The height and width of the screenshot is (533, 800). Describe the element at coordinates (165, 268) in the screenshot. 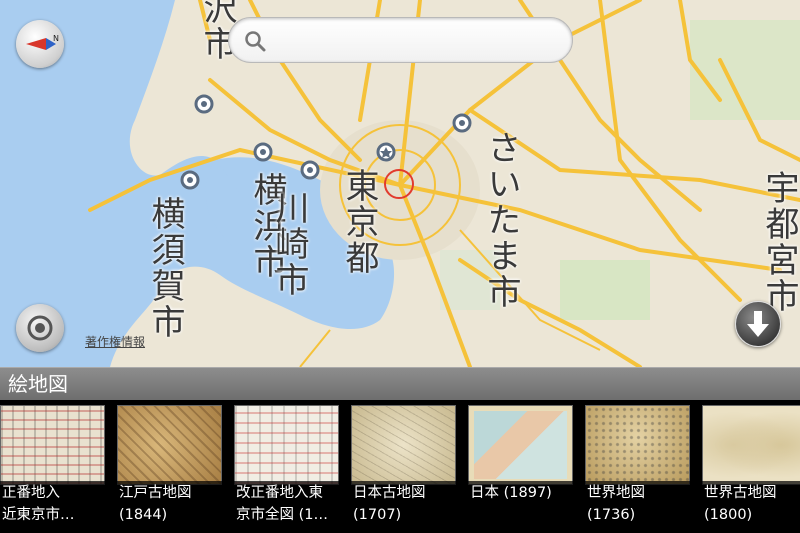

I see `map-label-yokosuka: 横須賀市` at that location.